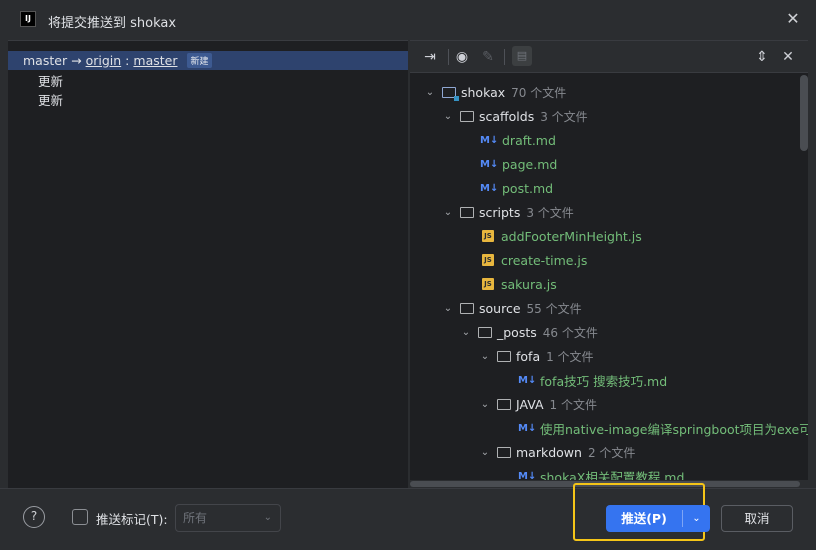  What do you see at coordinates (80, 517) in the screenshot?
I see `push-tags-checkbox` at bounding box center [80, 517].